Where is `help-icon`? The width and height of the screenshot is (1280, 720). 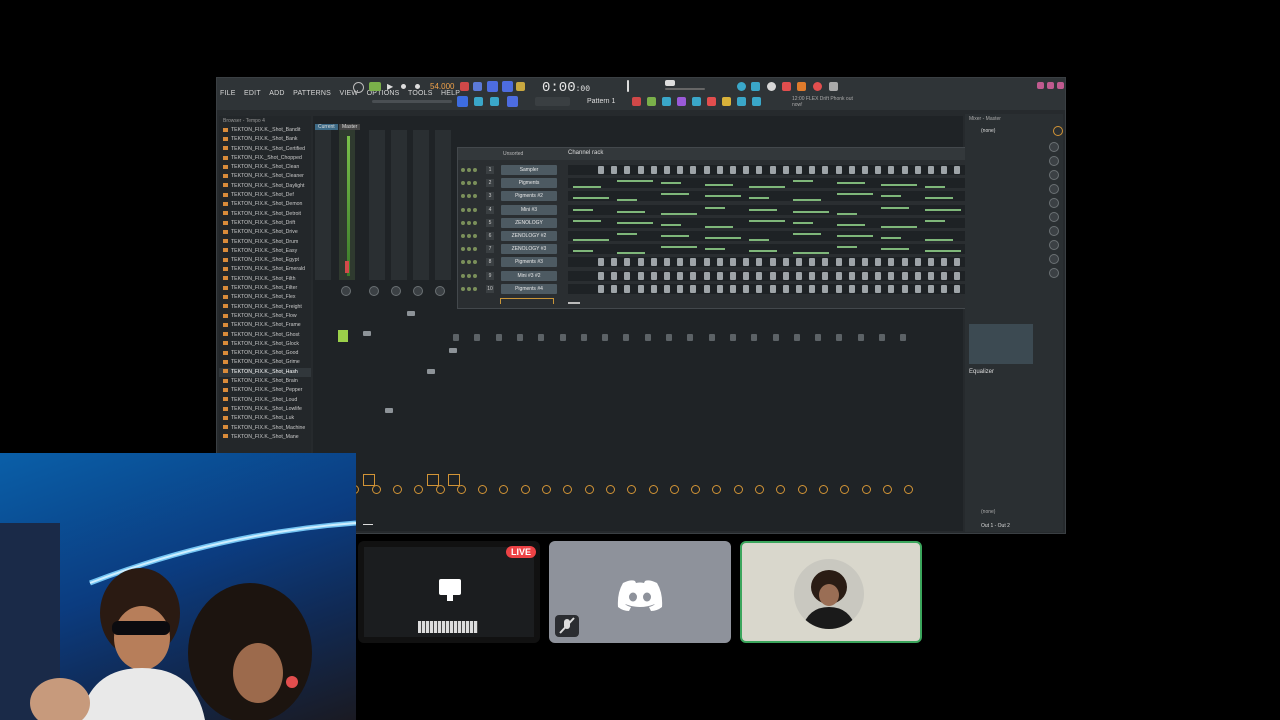
help-icon is located at coordinates (771, 86).